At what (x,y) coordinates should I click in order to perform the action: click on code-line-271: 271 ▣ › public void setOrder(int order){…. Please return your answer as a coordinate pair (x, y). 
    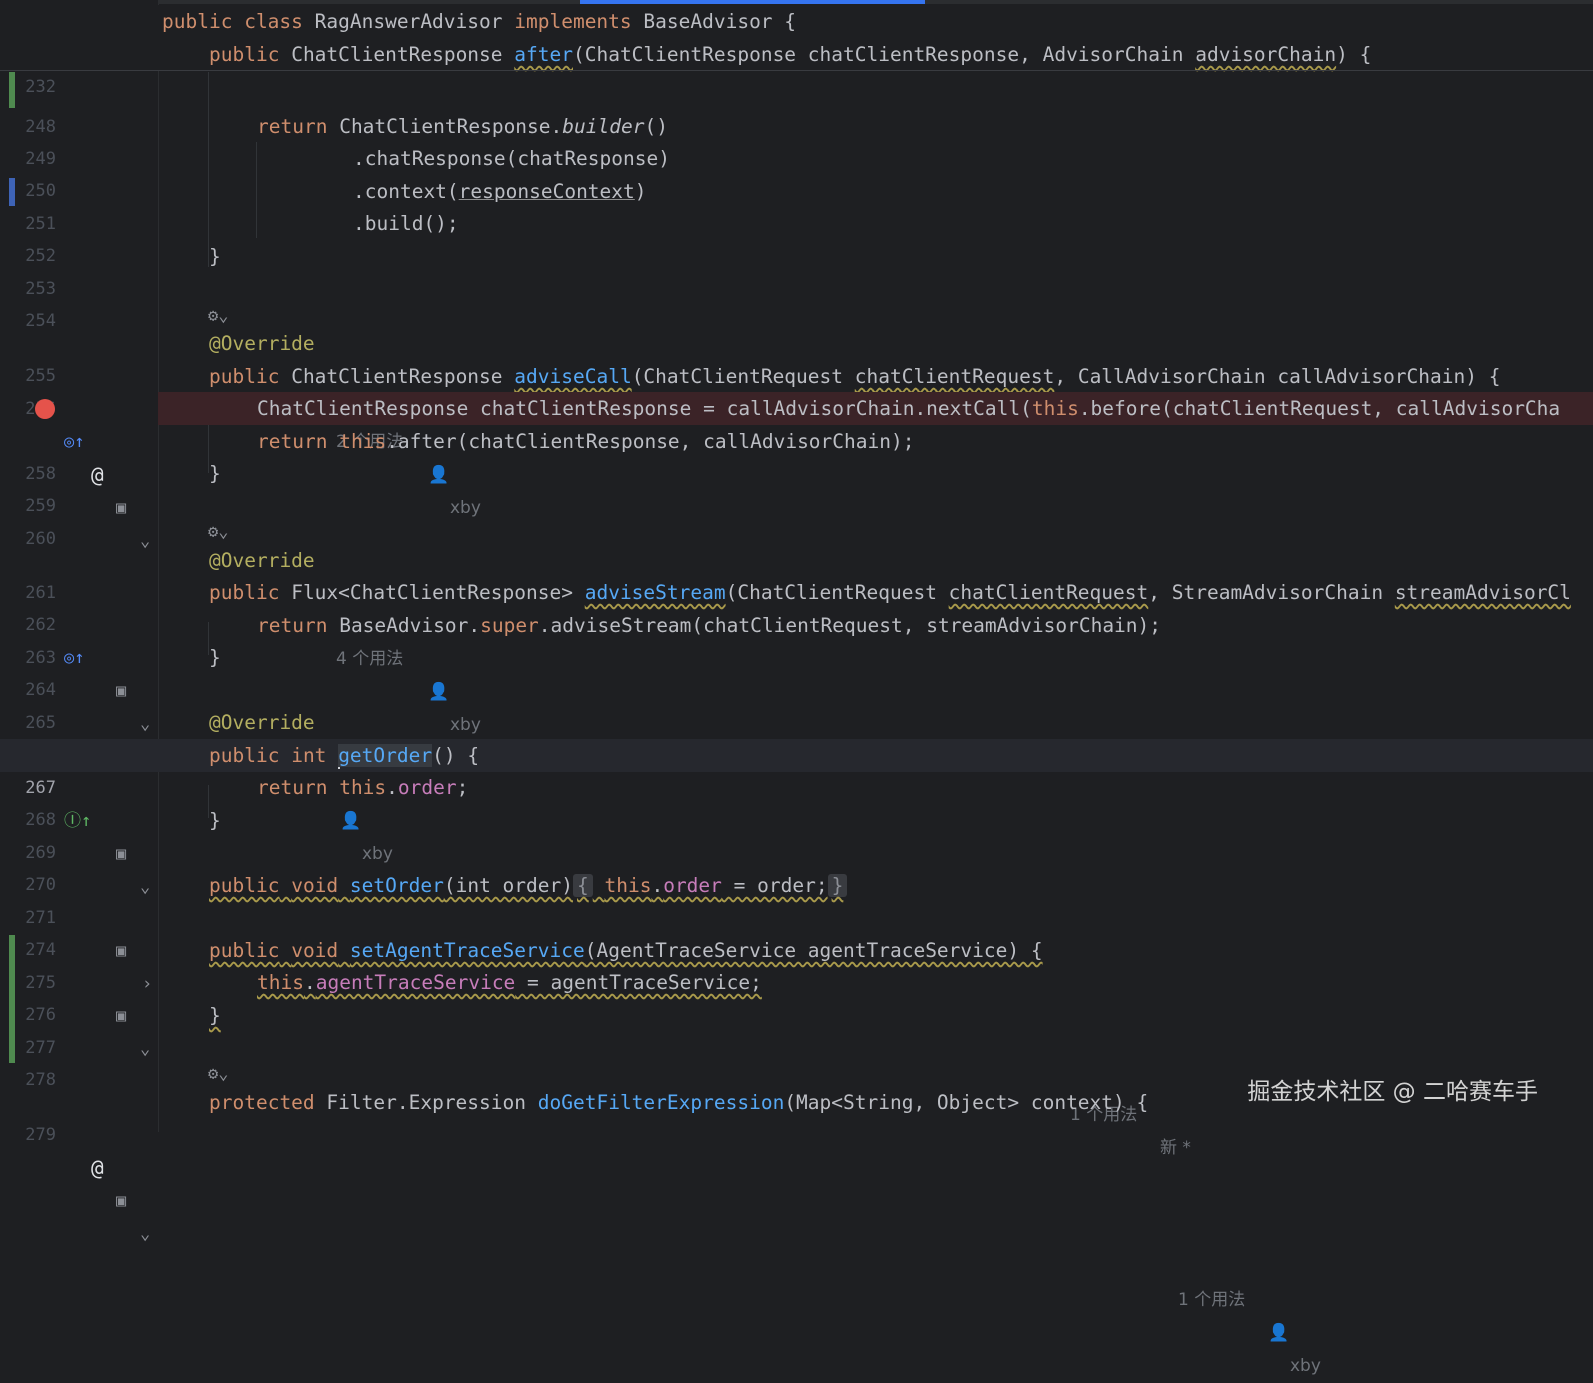
    Looking at the image, I should click on (796, 931).